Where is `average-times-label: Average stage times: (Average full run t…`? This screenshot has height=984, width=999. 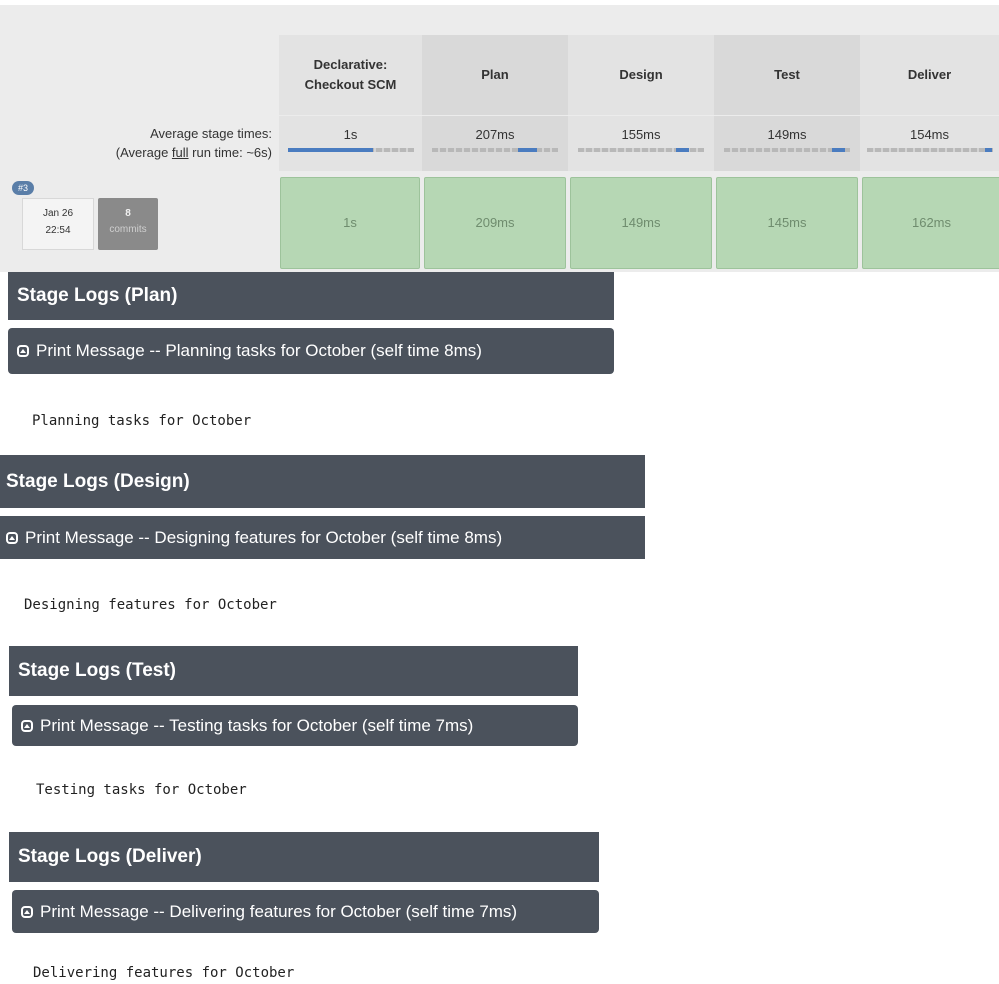 average-times-label: Average stage times: (Average full run t… is located at coordinates (136, 143).